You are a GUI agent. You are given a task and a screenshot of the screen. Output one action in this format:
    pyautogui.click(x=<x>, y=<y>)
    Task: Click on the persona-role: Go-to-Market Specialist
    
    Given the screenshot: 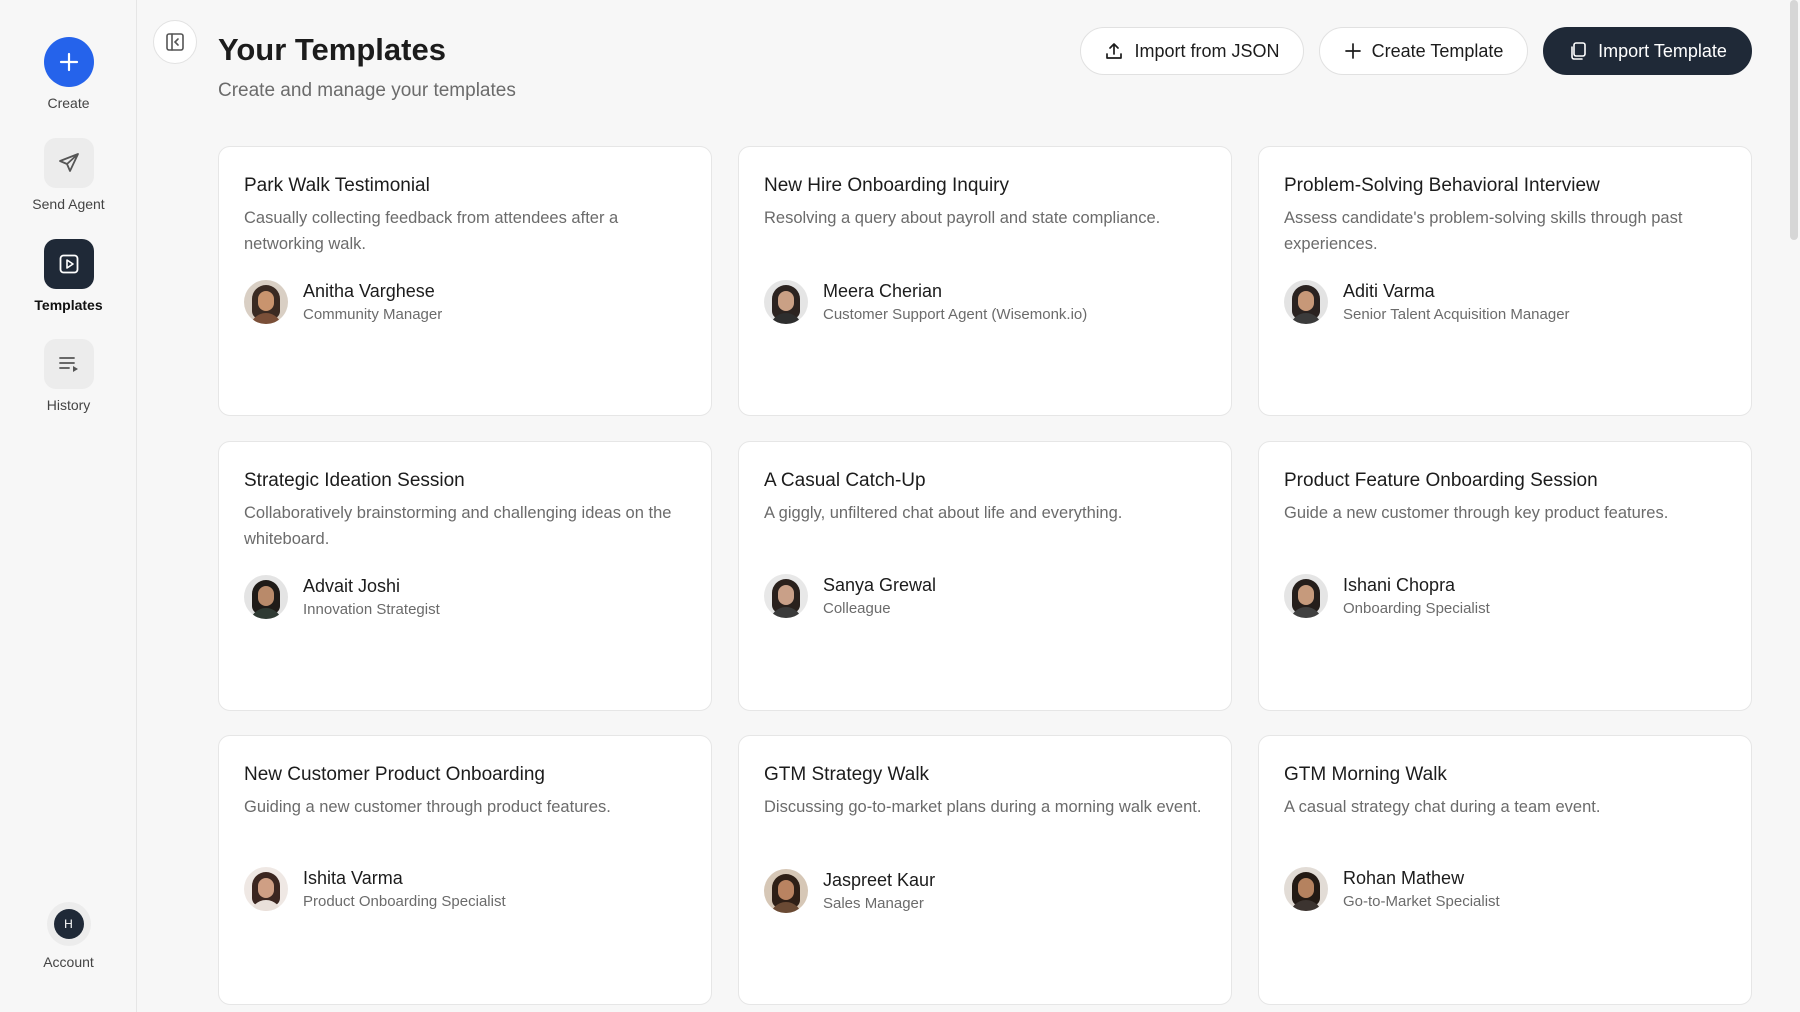 What is the action you would take?
    pyautogui.click(x=1421, y=901)
    